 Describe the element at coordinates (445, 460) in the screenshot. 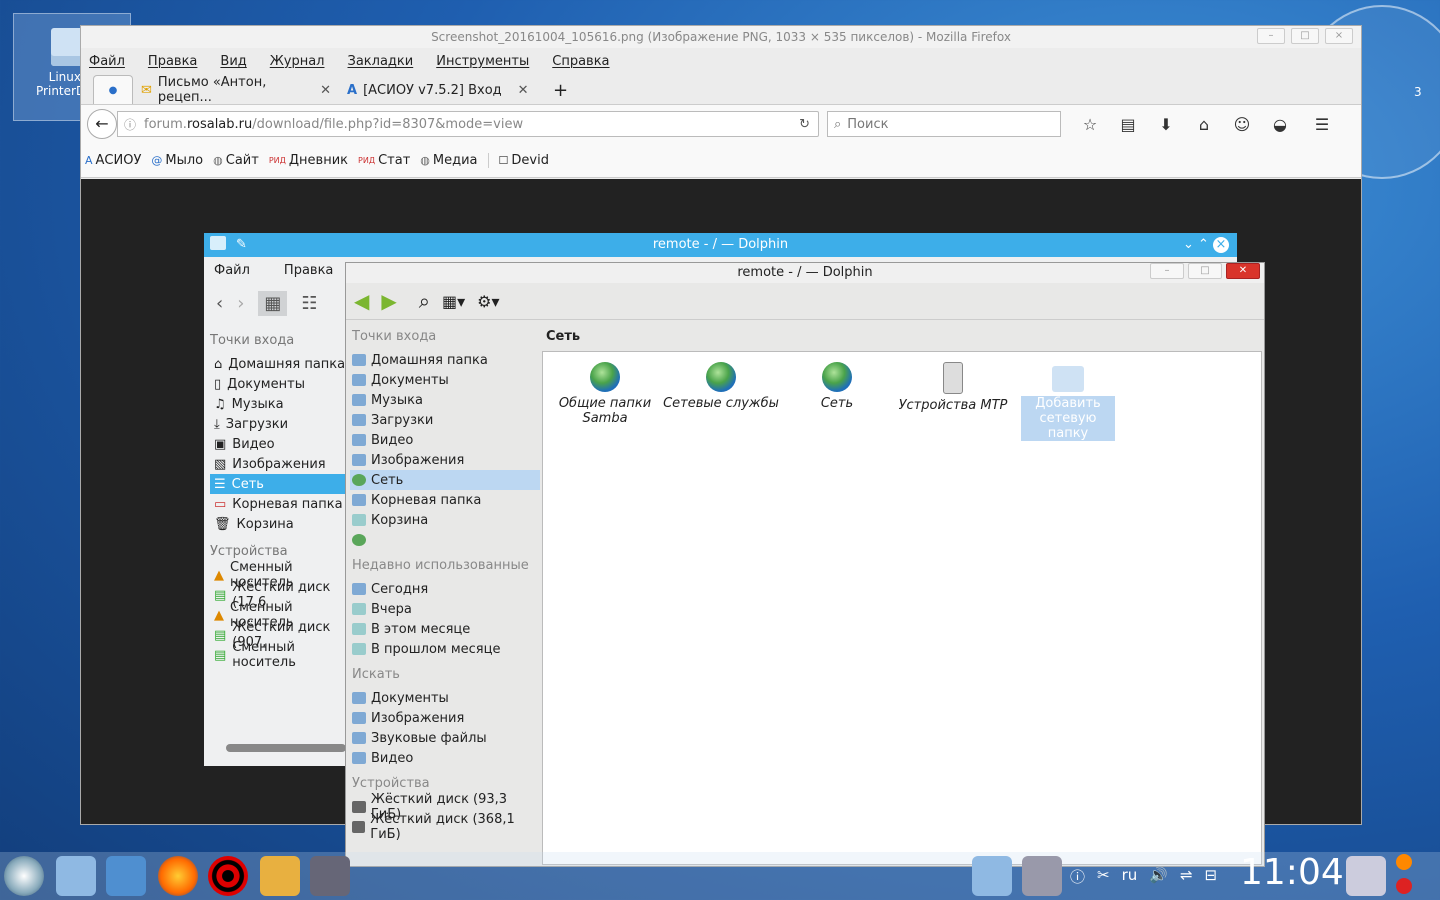

I see `place-pictures: Изображения` at that location.